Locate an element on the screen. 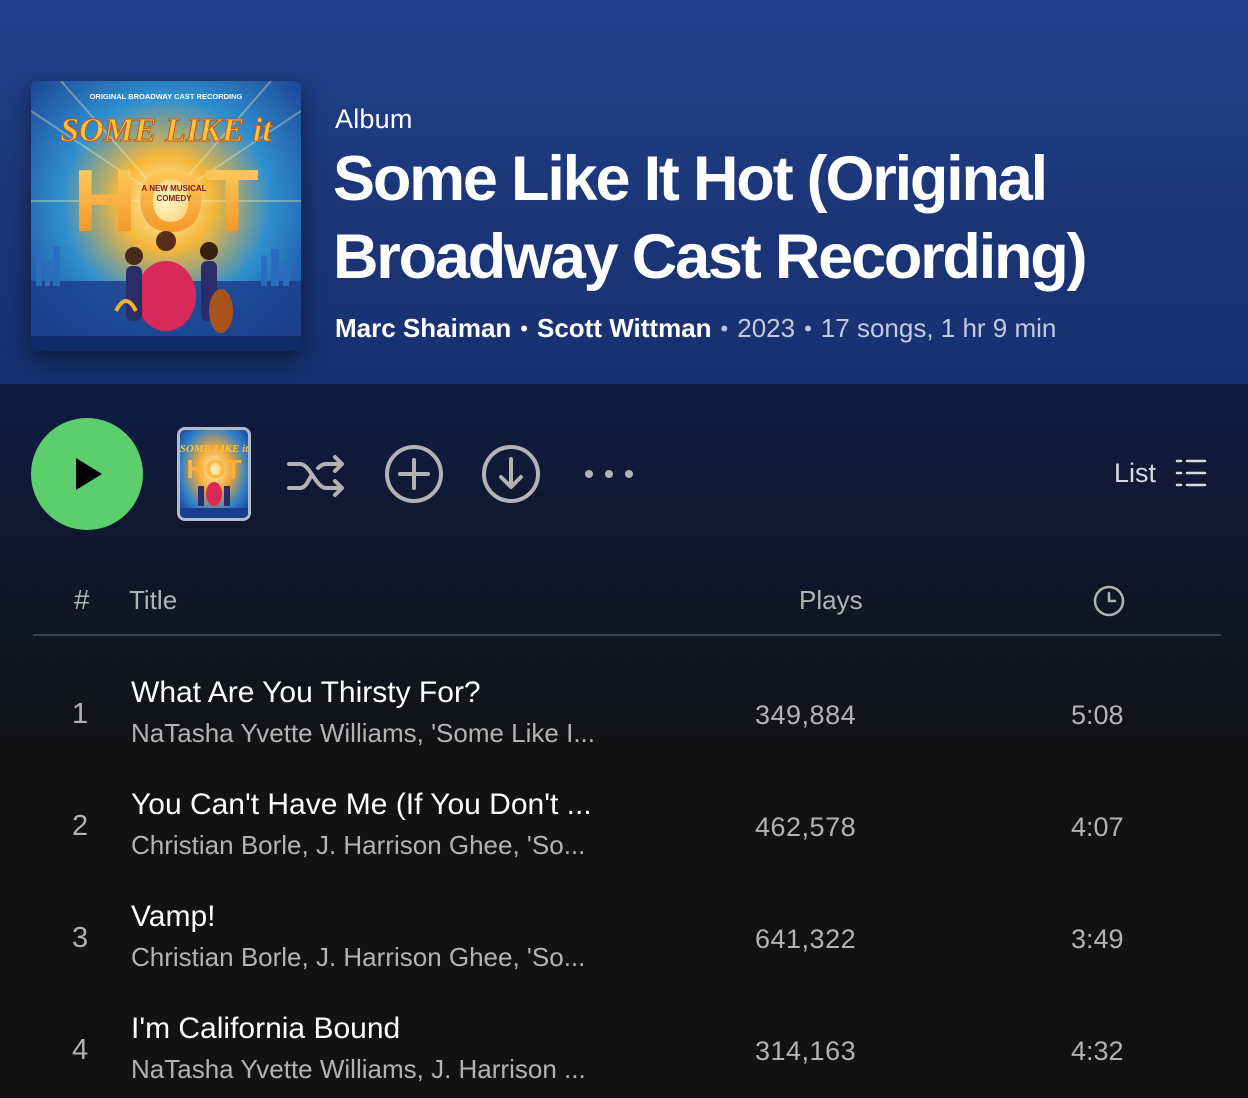  album-type-label: Album is located at coordinates (374, 119).